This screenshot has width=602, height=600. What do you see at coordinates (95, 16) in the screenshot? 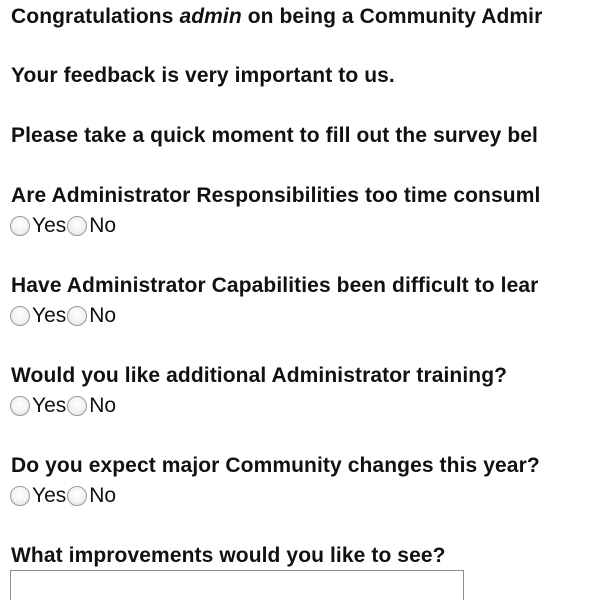
I see `congrats-prefix: Congratulations` at bounding box center [95, 16].